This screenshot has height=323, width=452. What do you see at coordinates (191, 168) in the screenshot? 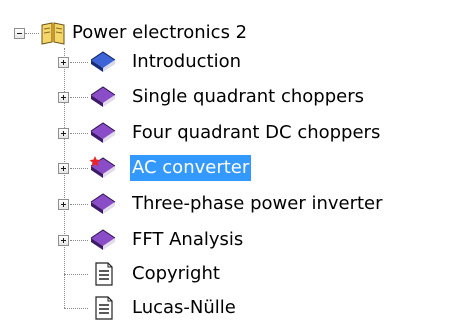
I see `tree-item-ac-converter: AC converter` at bounding box center [191, 168].